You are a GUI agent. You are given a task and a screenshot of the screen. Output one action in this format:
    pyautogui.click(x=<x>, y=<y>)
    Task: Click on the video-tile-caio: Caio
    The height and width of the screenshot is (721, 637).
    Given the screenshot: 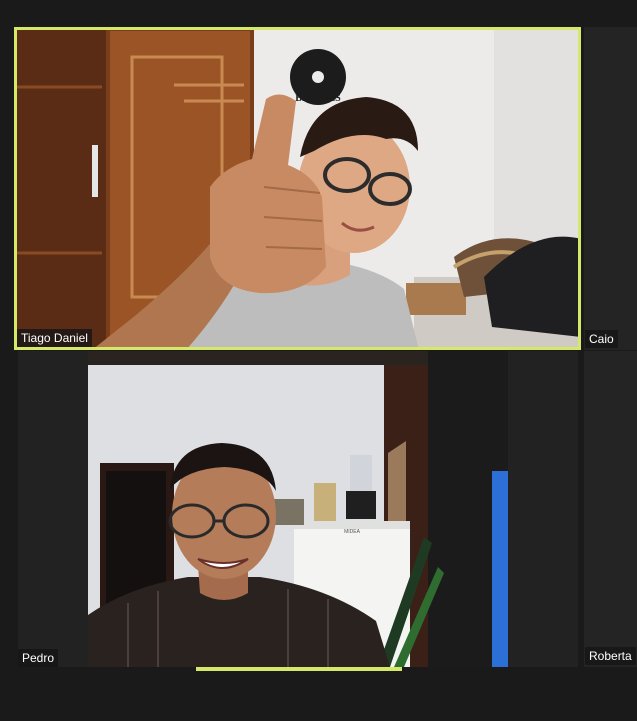 What is the action you would take?
    pyautogui.click(x=610, y=188)
    